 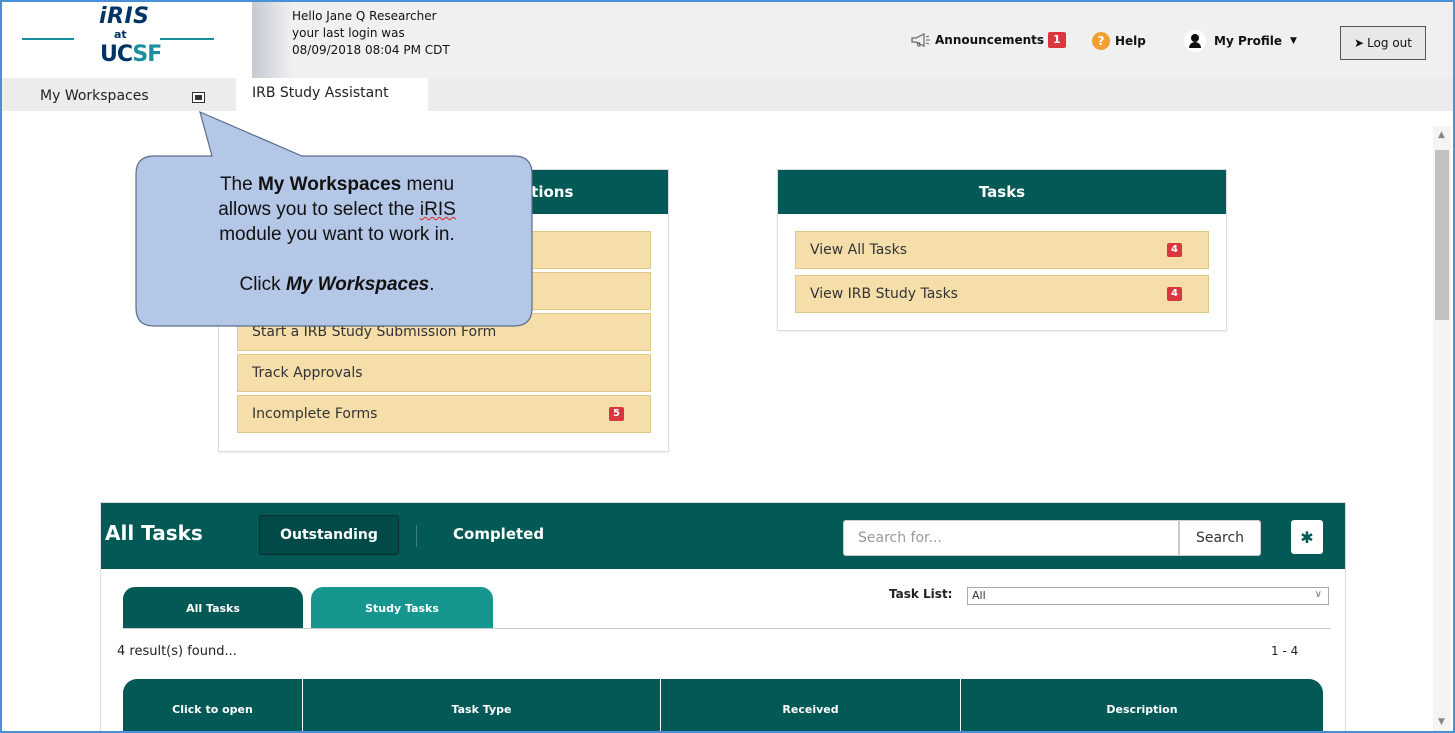 What do you see at coordinates (154, 533) in the screenshot?
I see `all-tasks-title: All Tasks` at bounding box center [154, 533].